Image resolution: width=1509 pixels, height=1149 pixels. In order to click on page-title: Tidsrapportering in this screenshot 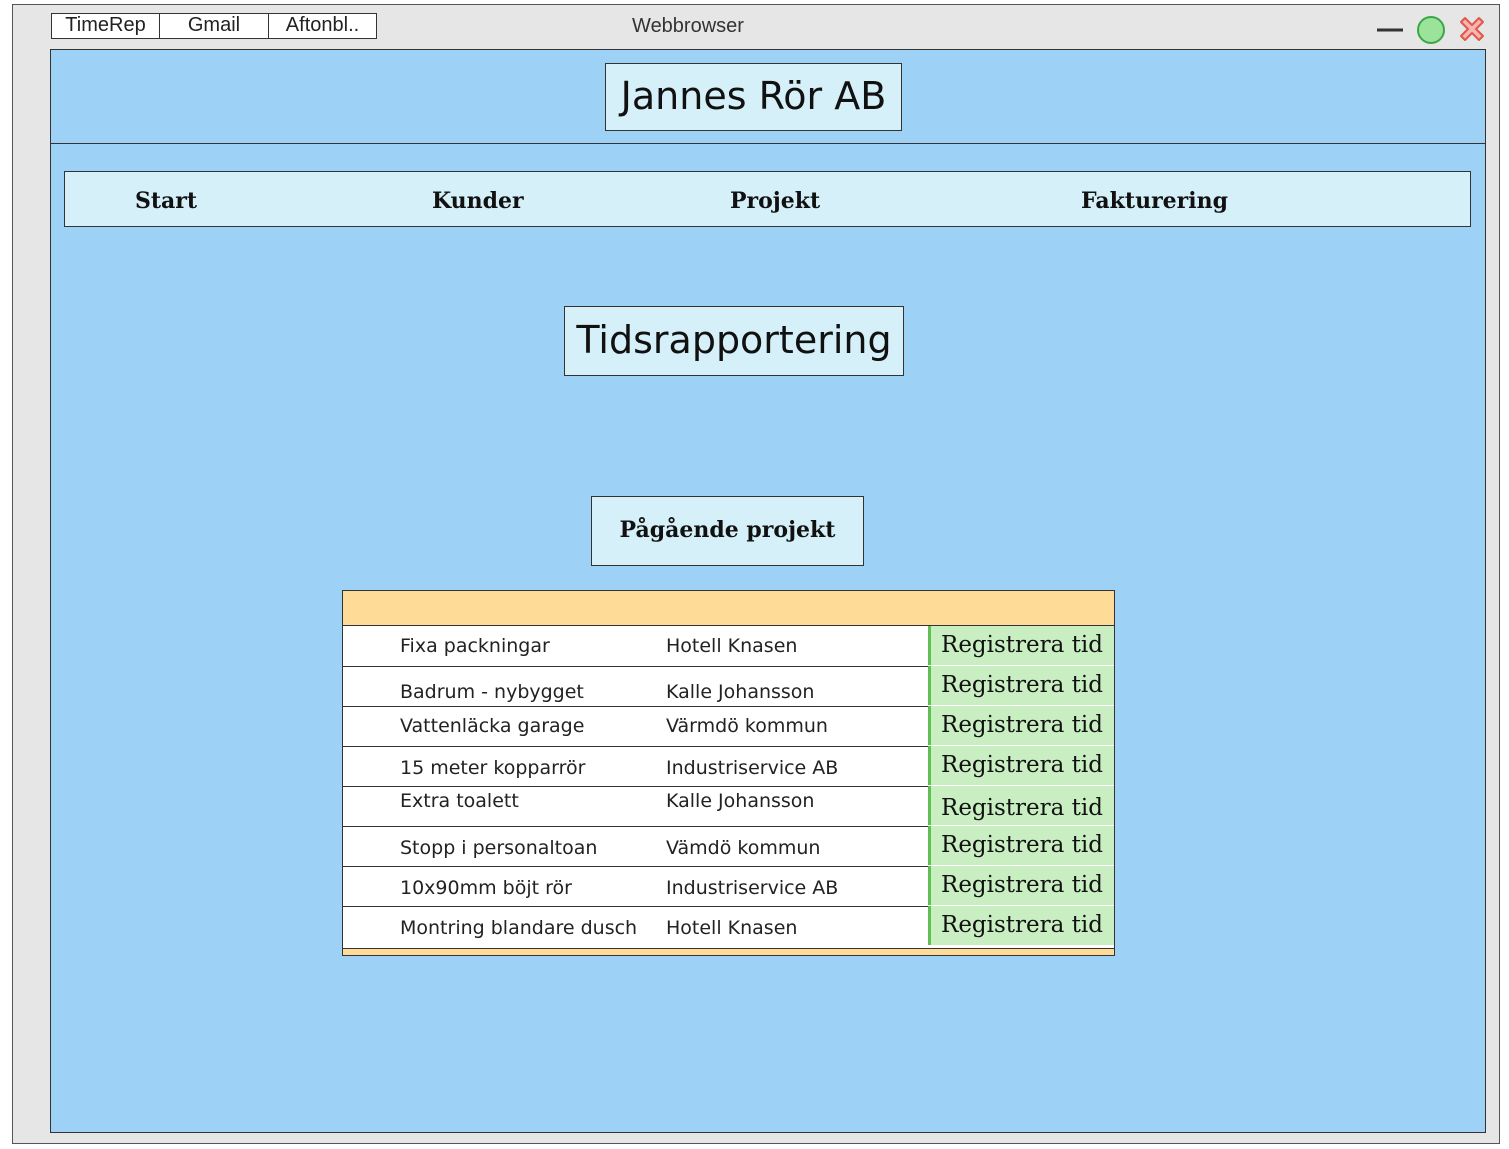, I will do `click(734, 341)`.